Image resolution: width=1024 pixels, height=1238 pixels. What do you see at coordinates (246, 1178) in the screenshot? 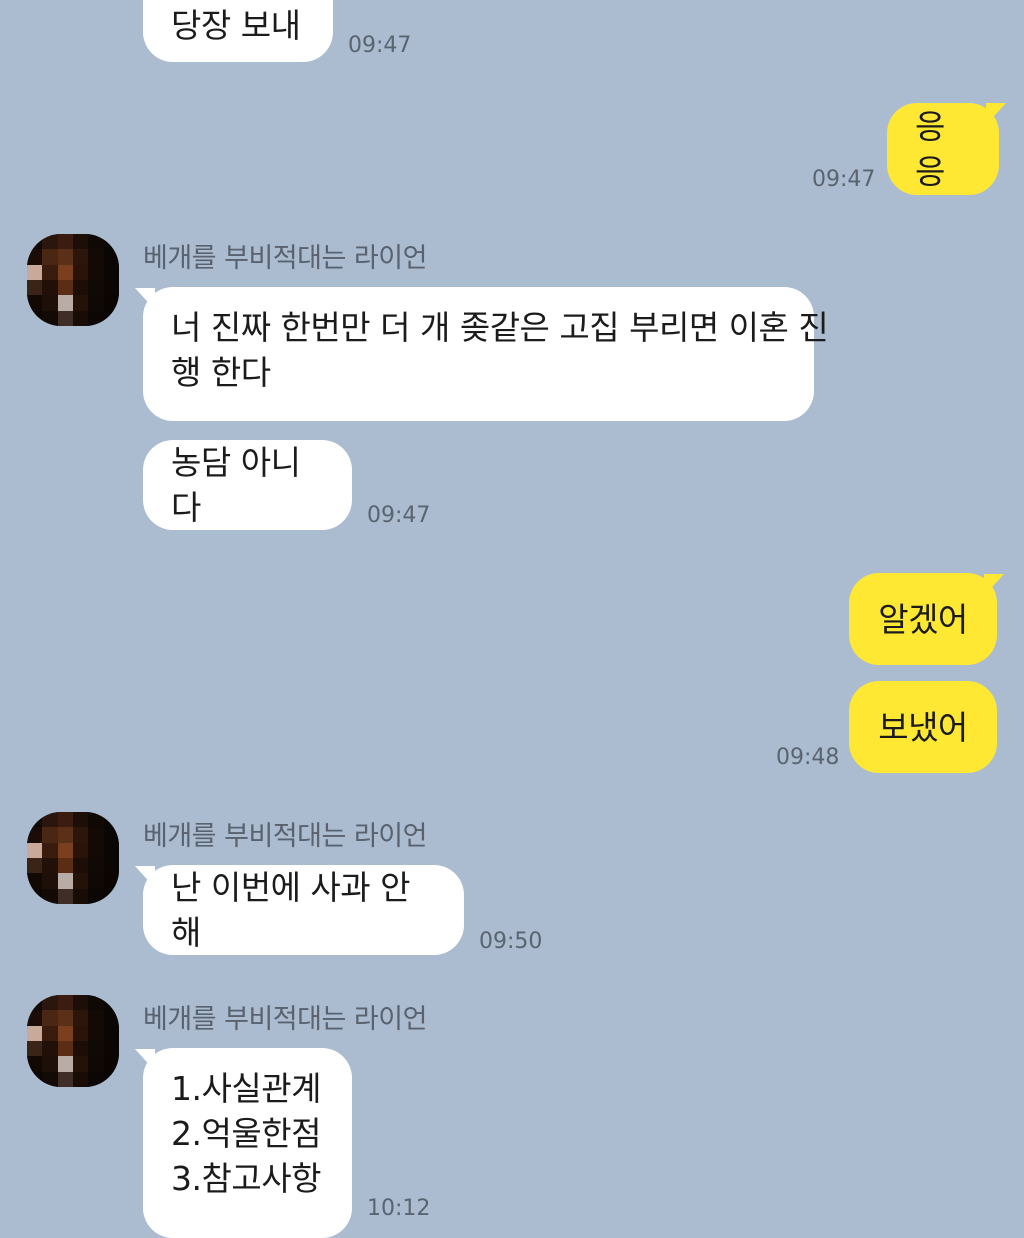
I see `message-text-line: 3.참고사항` at bounding box center [246, 1178].